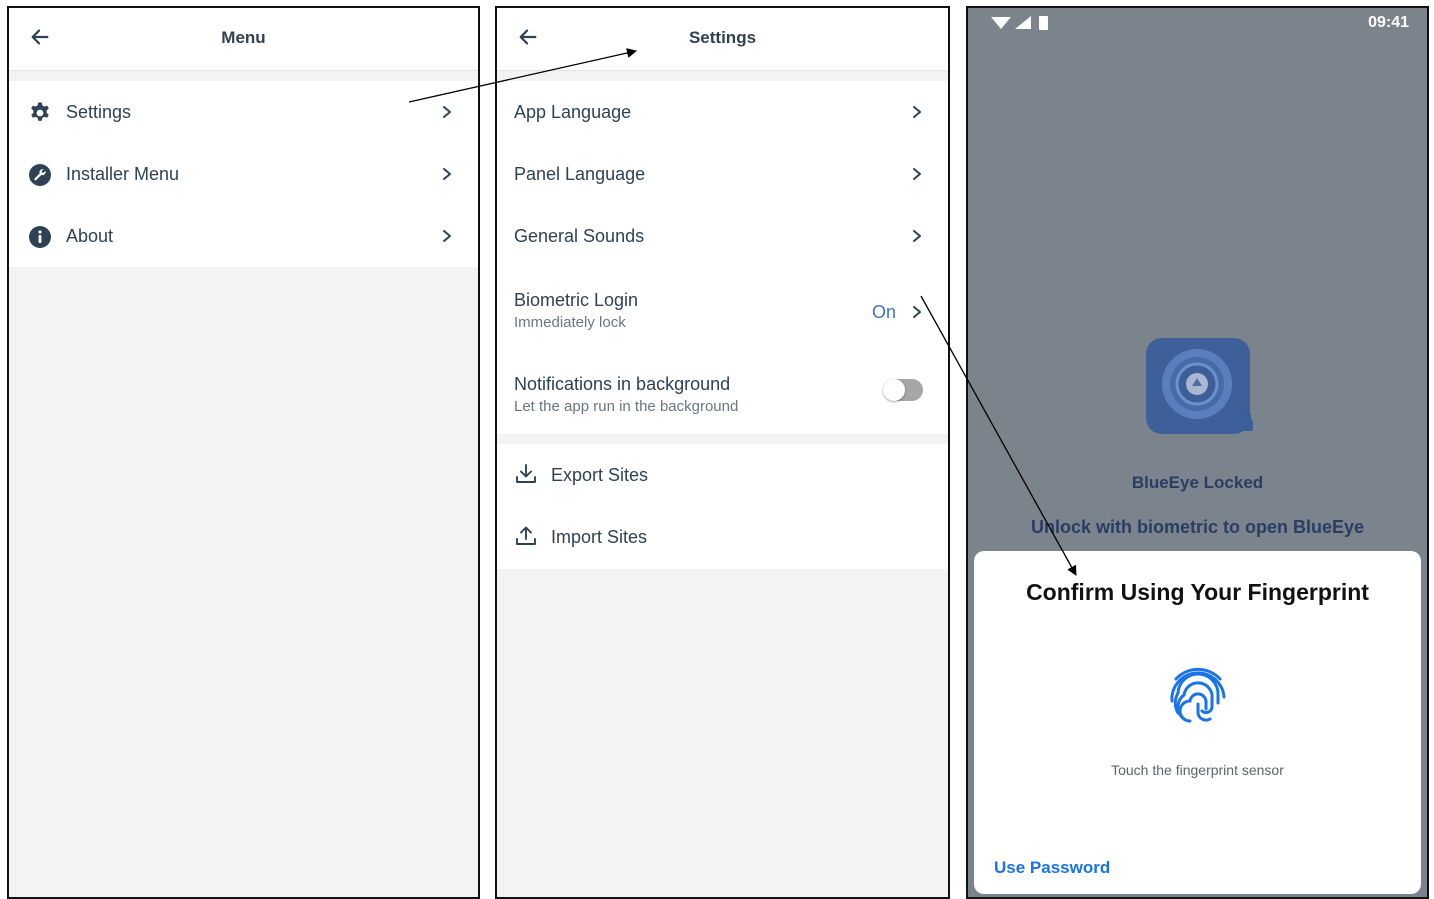 The image size is (1434, 899). What do you see at coordinates (1197, 23) in the screenshot?
I see `status-bar: 09:41` at bounding box center [1197, 23].